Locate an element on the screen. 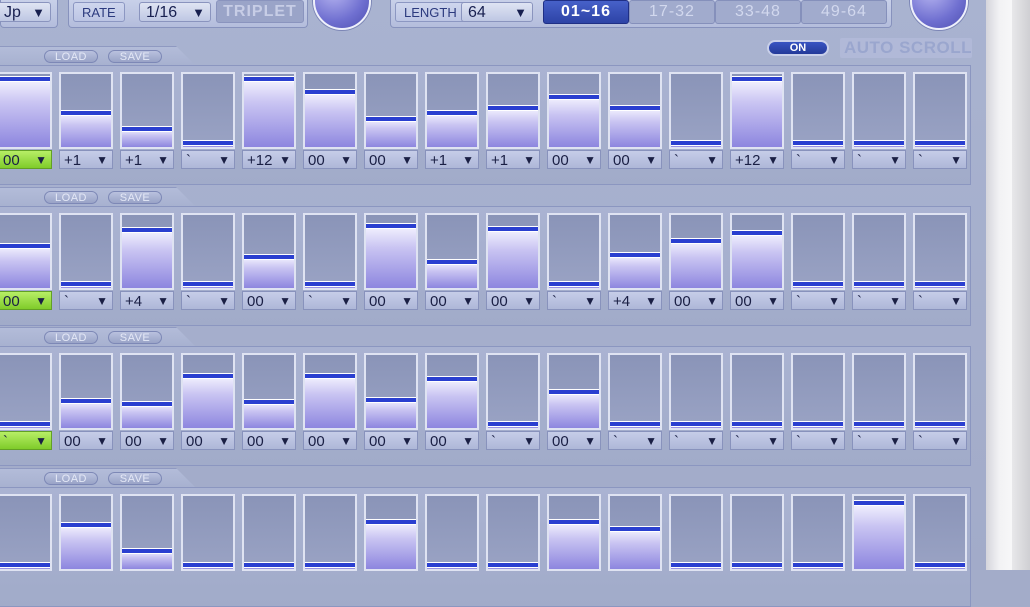 The height and width of the screenshot is (607, 1030). rate-knob is located at coordinates (342, 15).